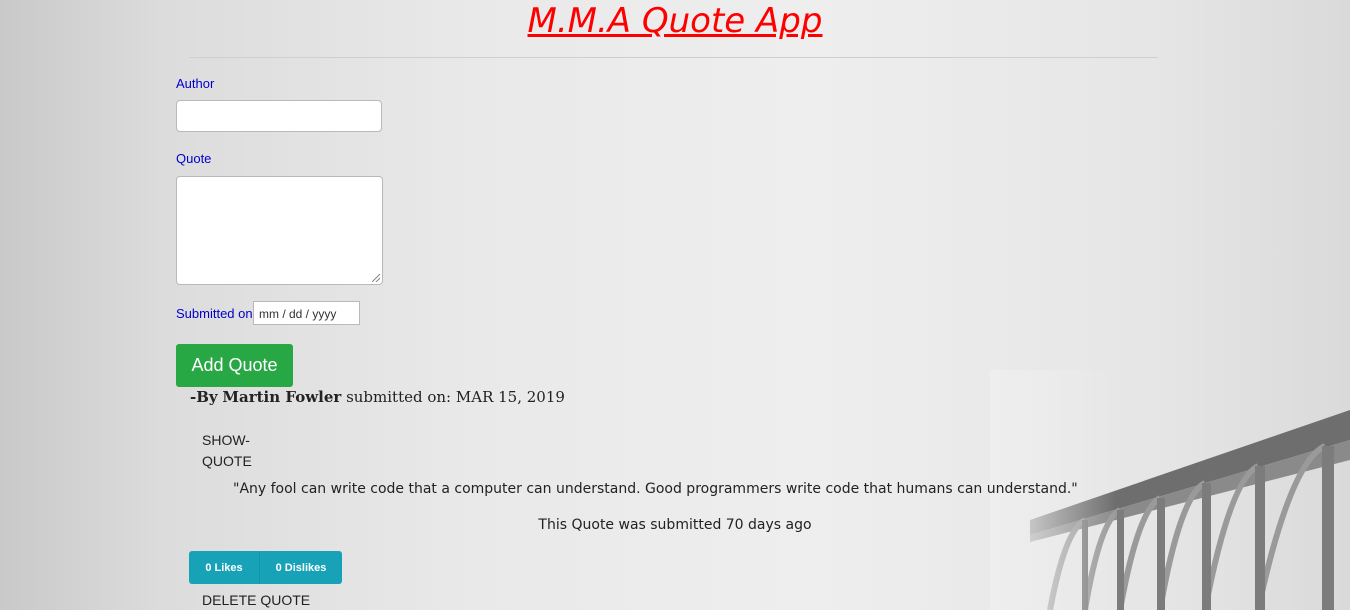 The height and width of the screenshot is (610, 1350). I want to click on submitted-on-date-input: mm / dd / yyyy, so click(306, 313).